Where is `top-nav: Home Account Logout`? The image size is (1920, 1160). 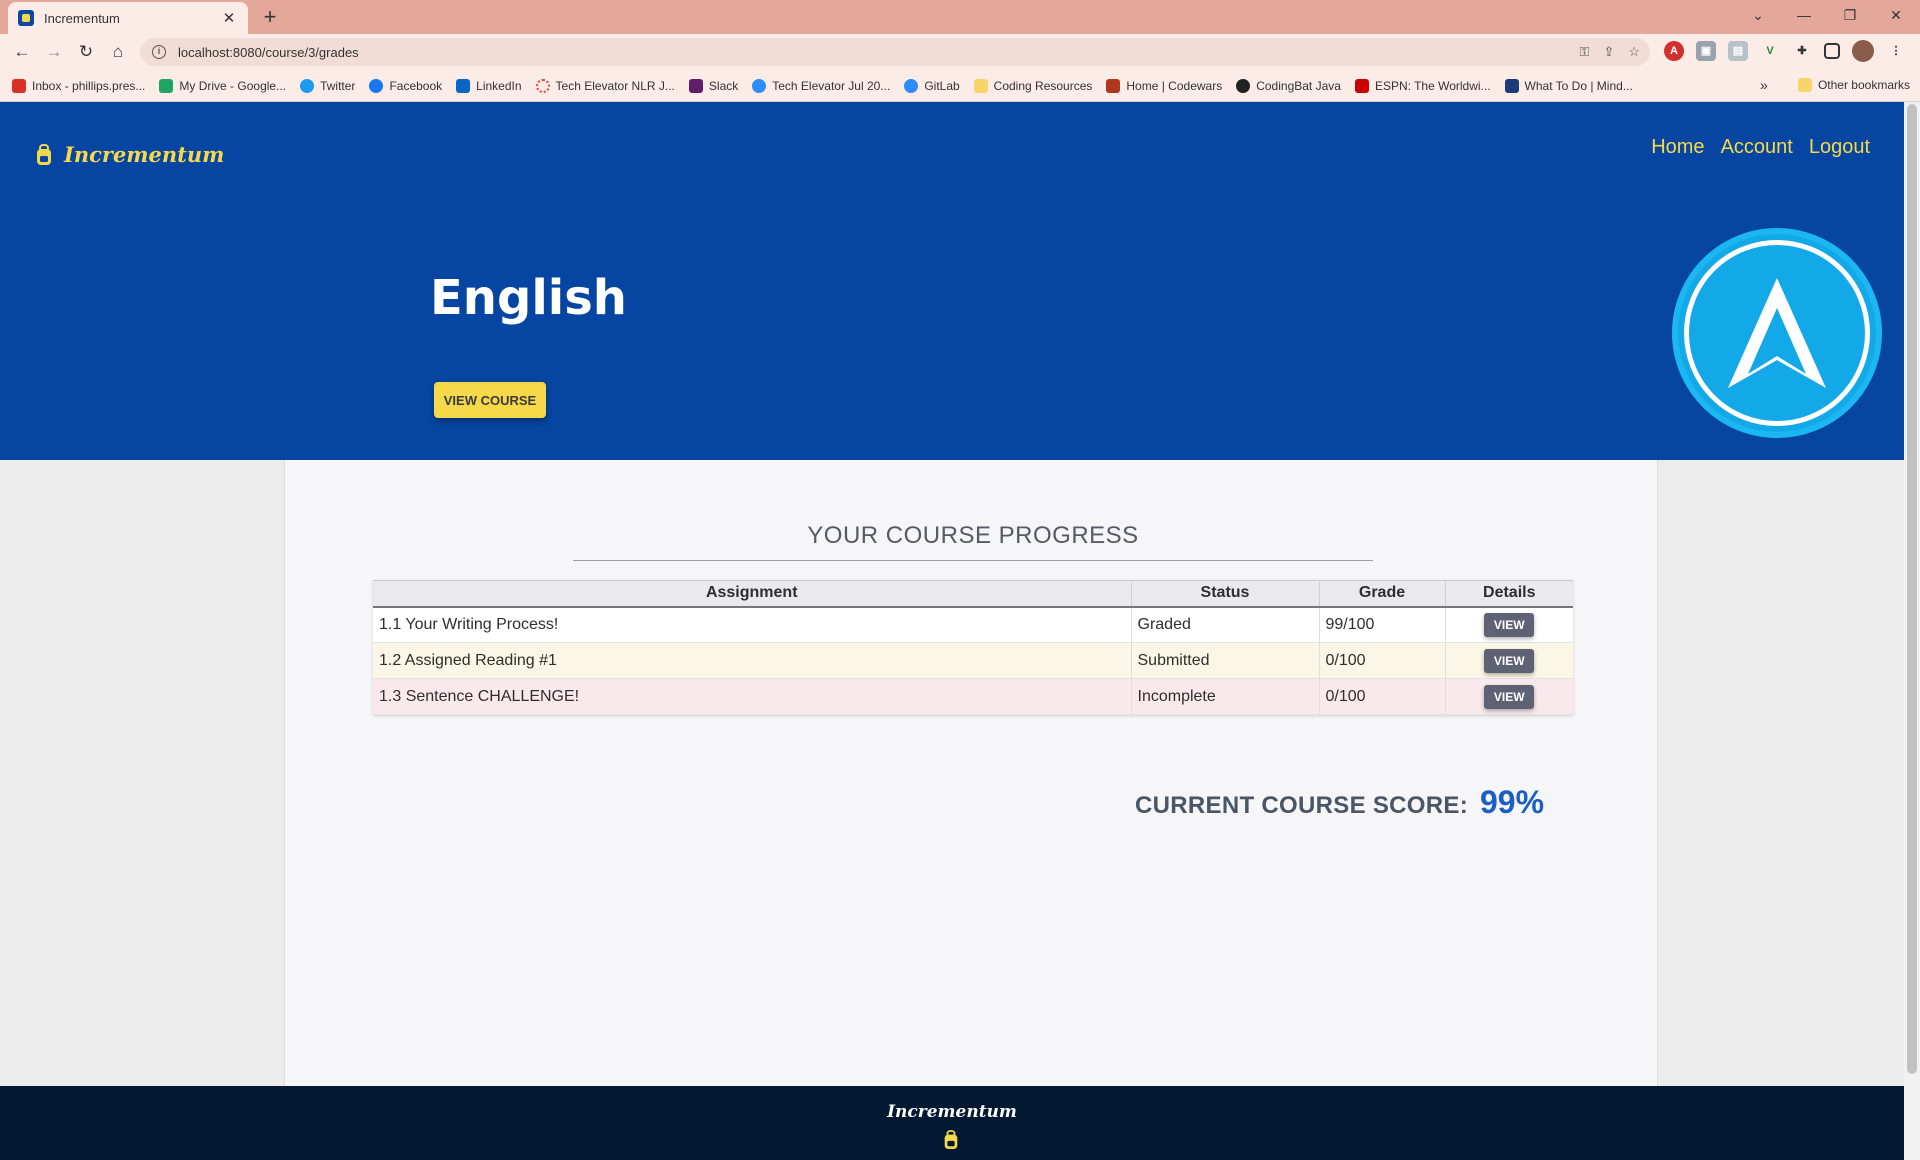
top-nav: Home Account Logout is located at coordinates (1760, 147).